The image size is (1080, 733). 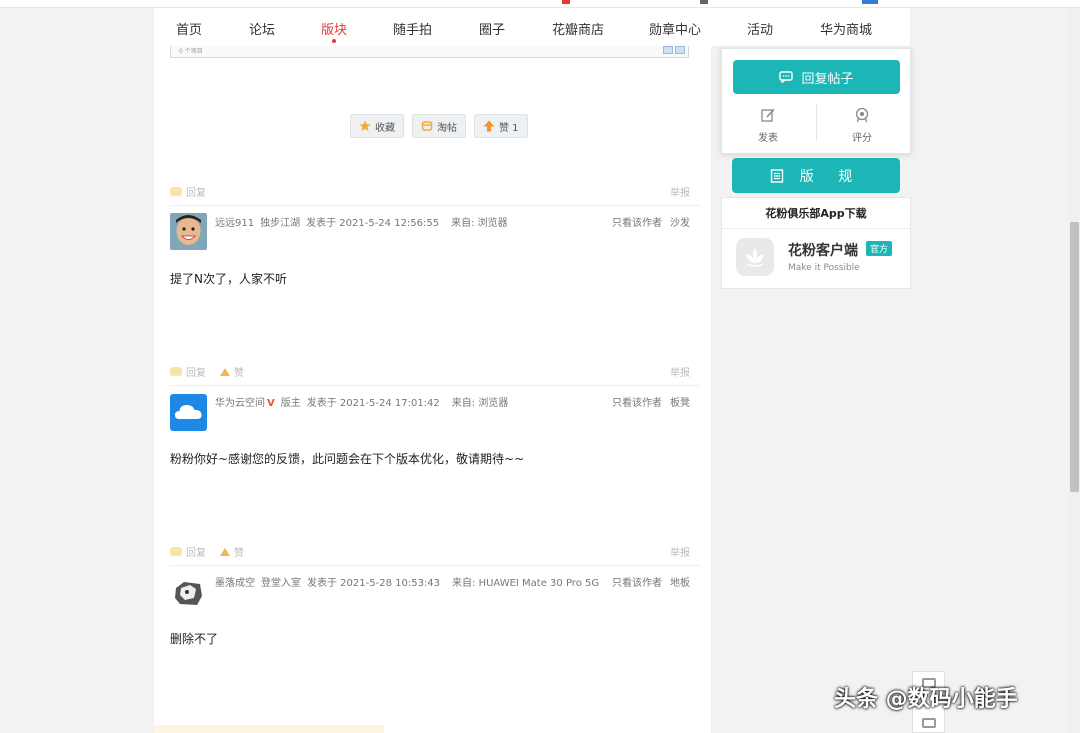 What do you see at coordinates (430, 191) in the screenshot?
I see `post-tools-row: 回复 举报` at bounding box center [430, 191].